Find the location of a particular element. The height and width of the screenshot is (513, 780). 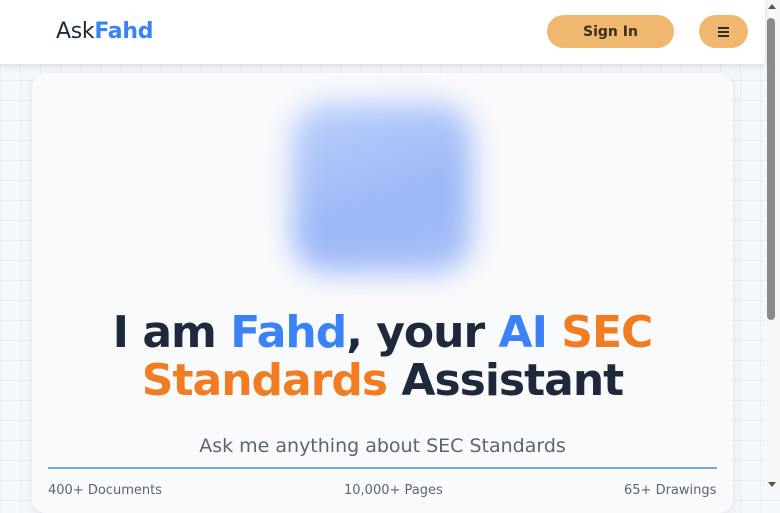

headline-standards: Standards is located at coordinates (264, 380).